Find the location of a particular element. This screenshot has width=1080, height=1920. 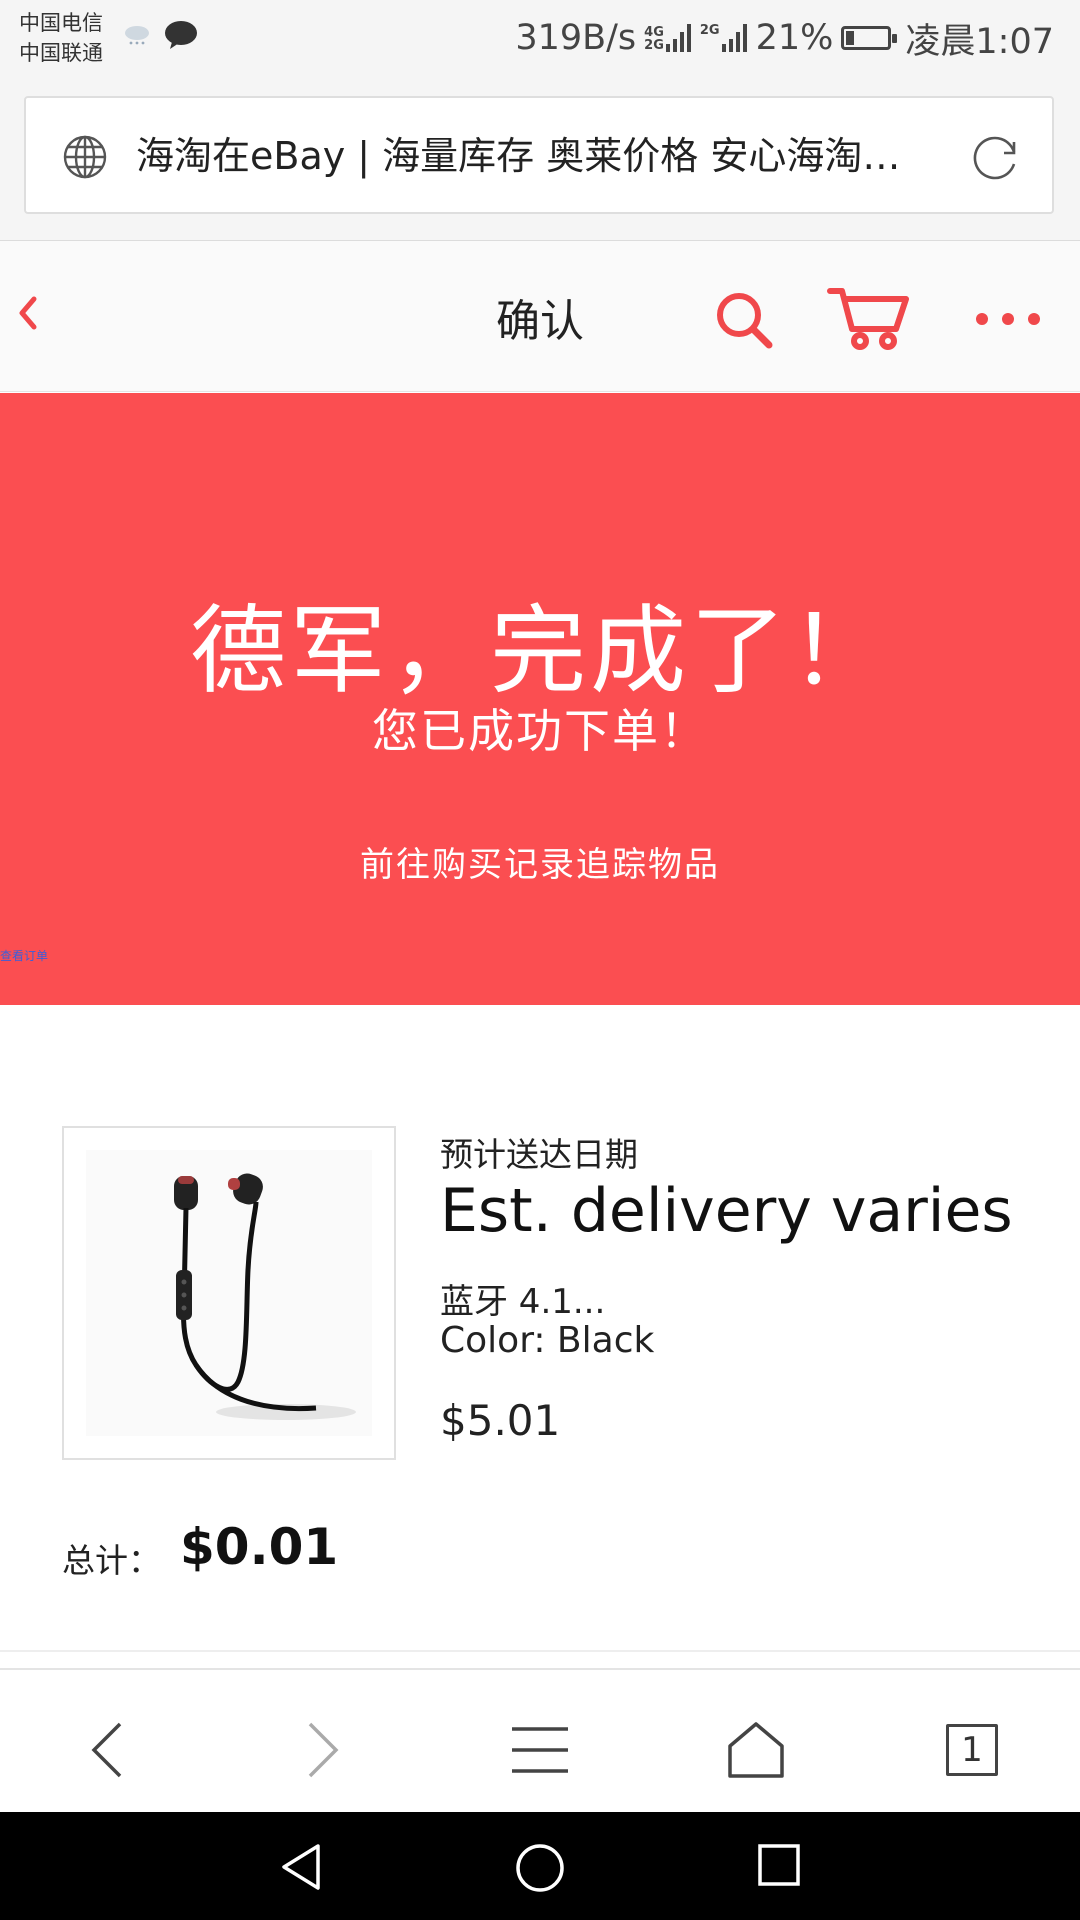

divider is located at coordinates (540, 1651).